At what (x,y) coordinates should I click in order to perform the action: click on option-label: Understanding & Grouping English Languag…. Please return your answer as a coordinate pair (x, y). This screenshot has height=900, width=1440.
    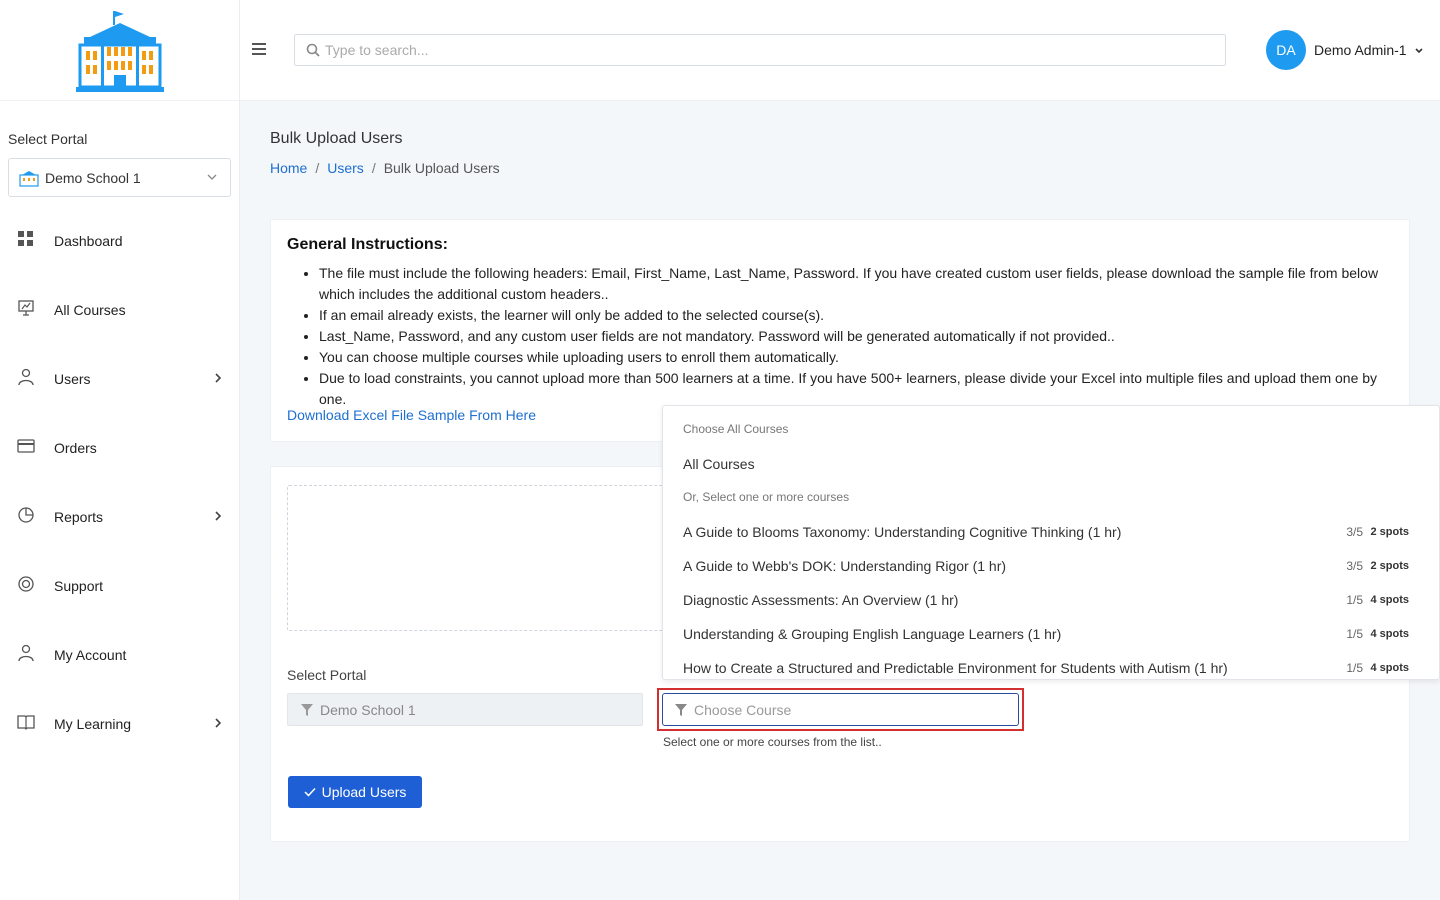
    Looking at the image, I should click on (872, 634).